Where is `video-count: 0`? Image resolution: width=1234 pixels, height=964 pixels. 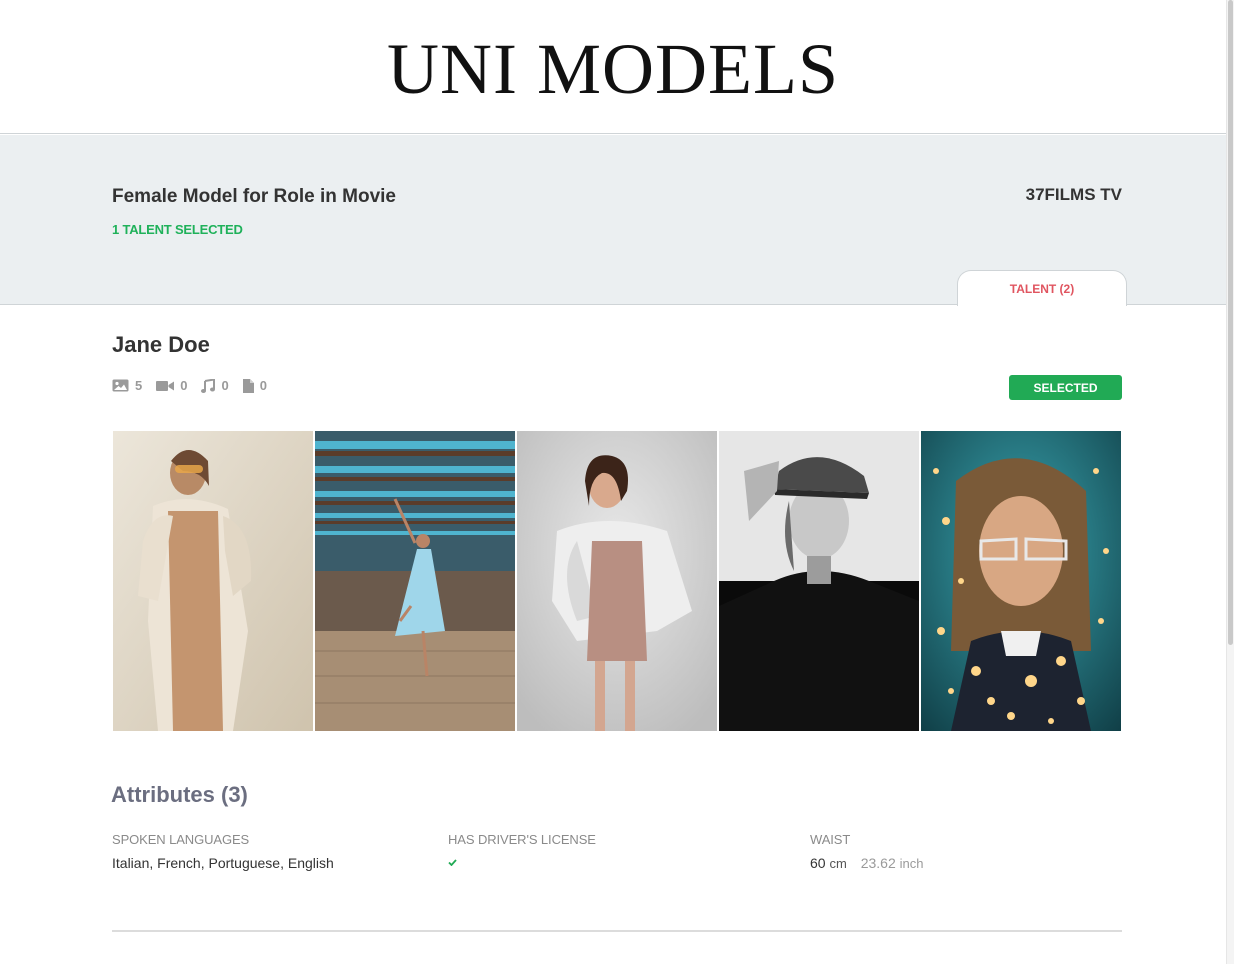 video-count: 0 is located at coordinates (171, 385).